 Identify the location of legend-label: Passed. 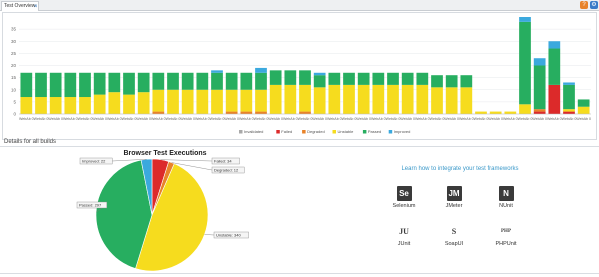
(374, 131).